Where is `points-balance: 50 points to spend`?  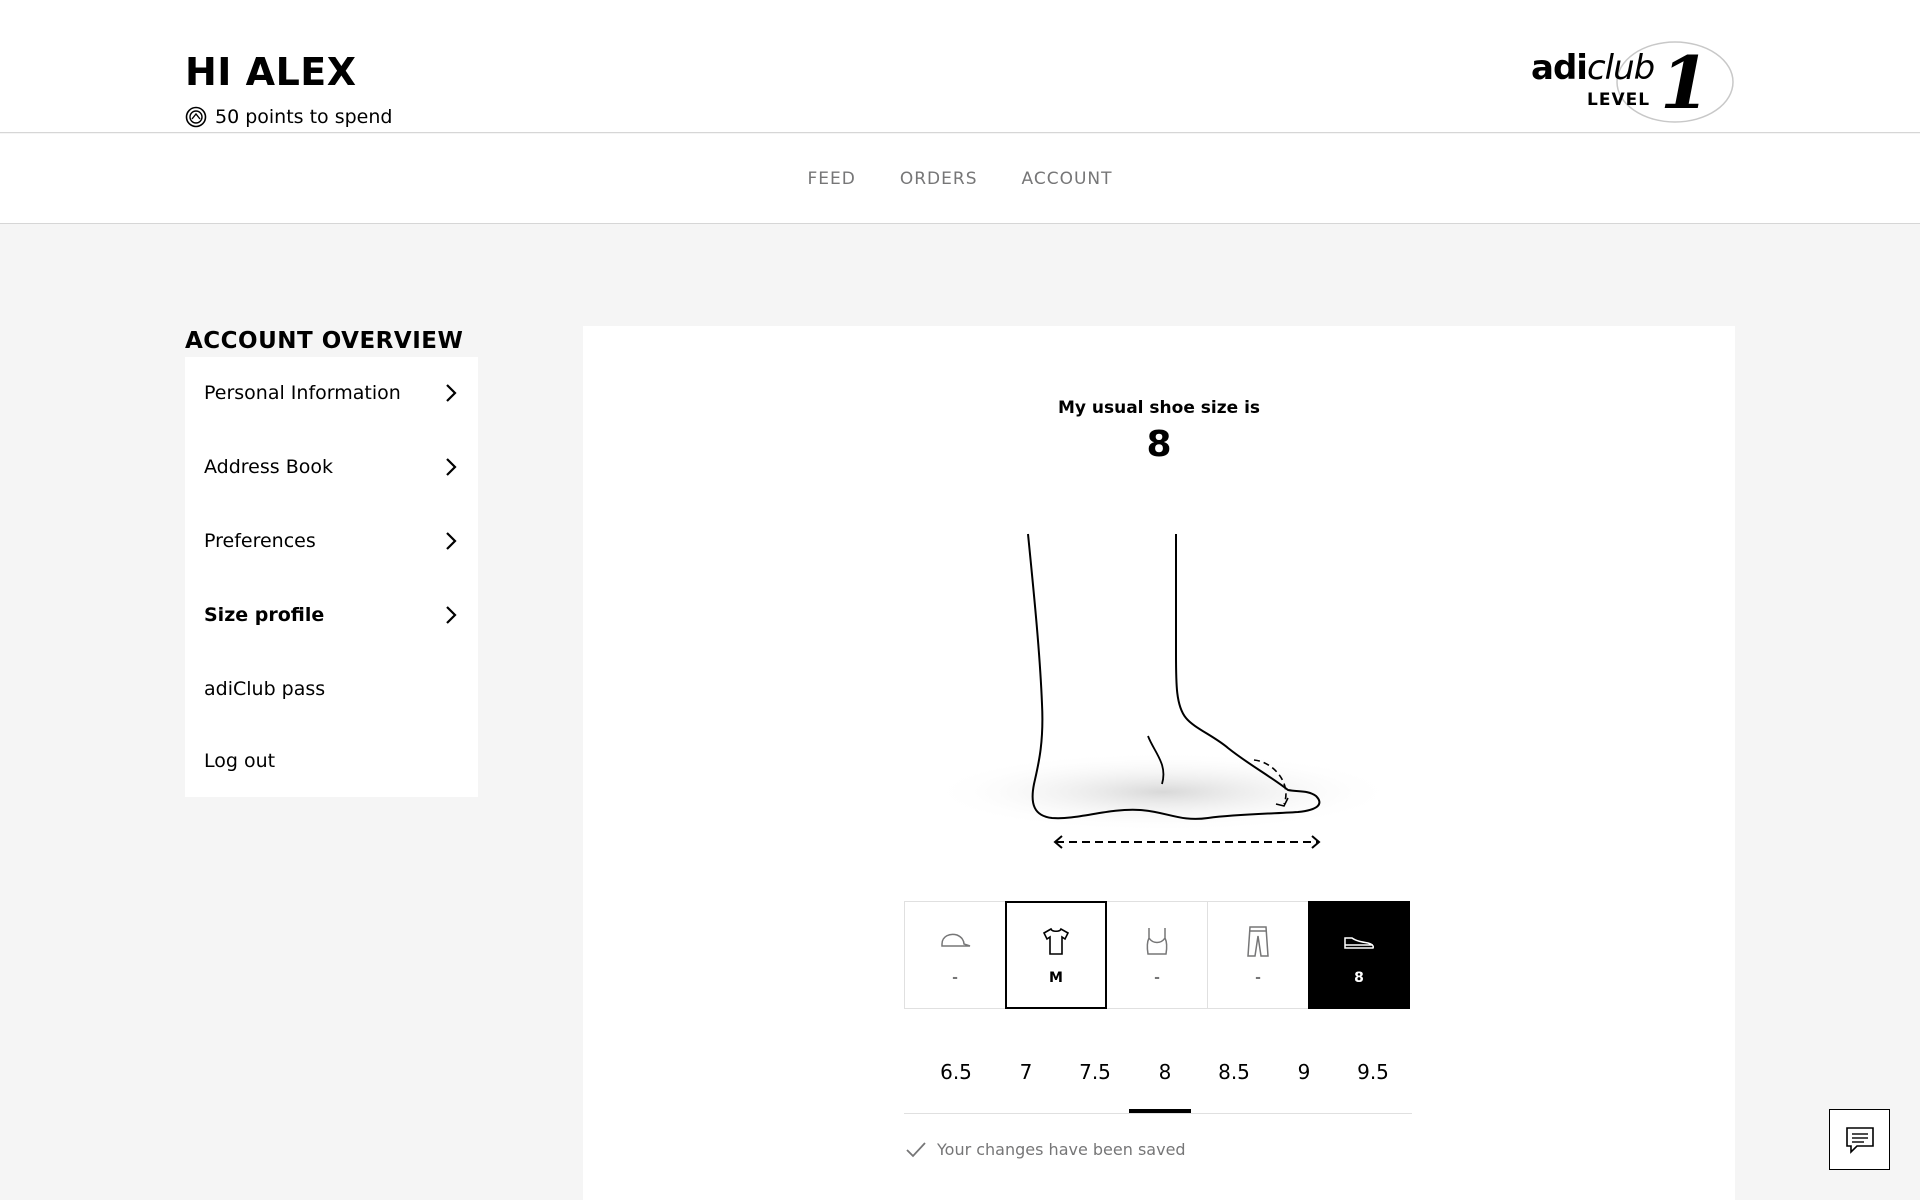 points-balance: 50 points to spend is located at coordinates (288, 117).